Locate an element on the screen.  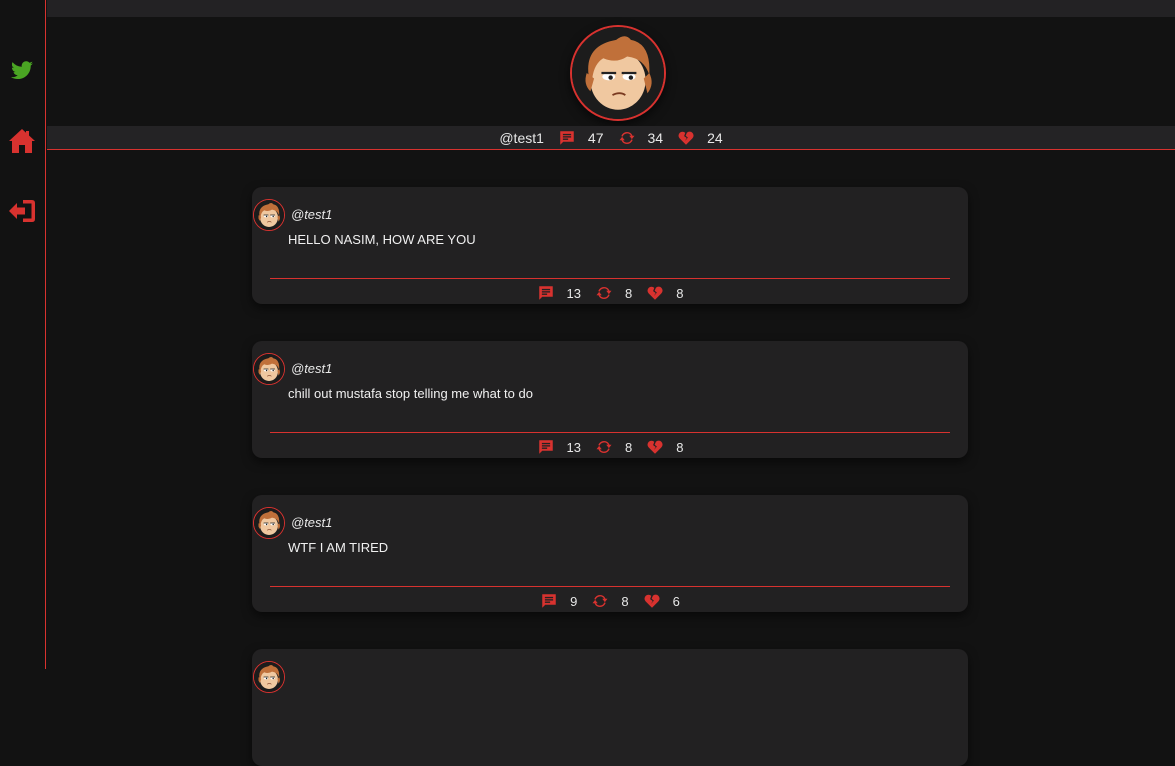
profile-comments-stat: 47 is located at coordinates (588, 138).